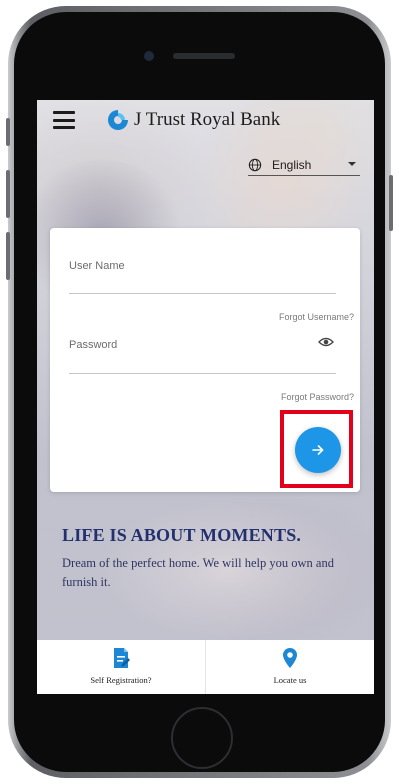  What do you see at coordinates (292, 165) in the screenshot?
I see `language-label: English` at bounding box center [292, 165].